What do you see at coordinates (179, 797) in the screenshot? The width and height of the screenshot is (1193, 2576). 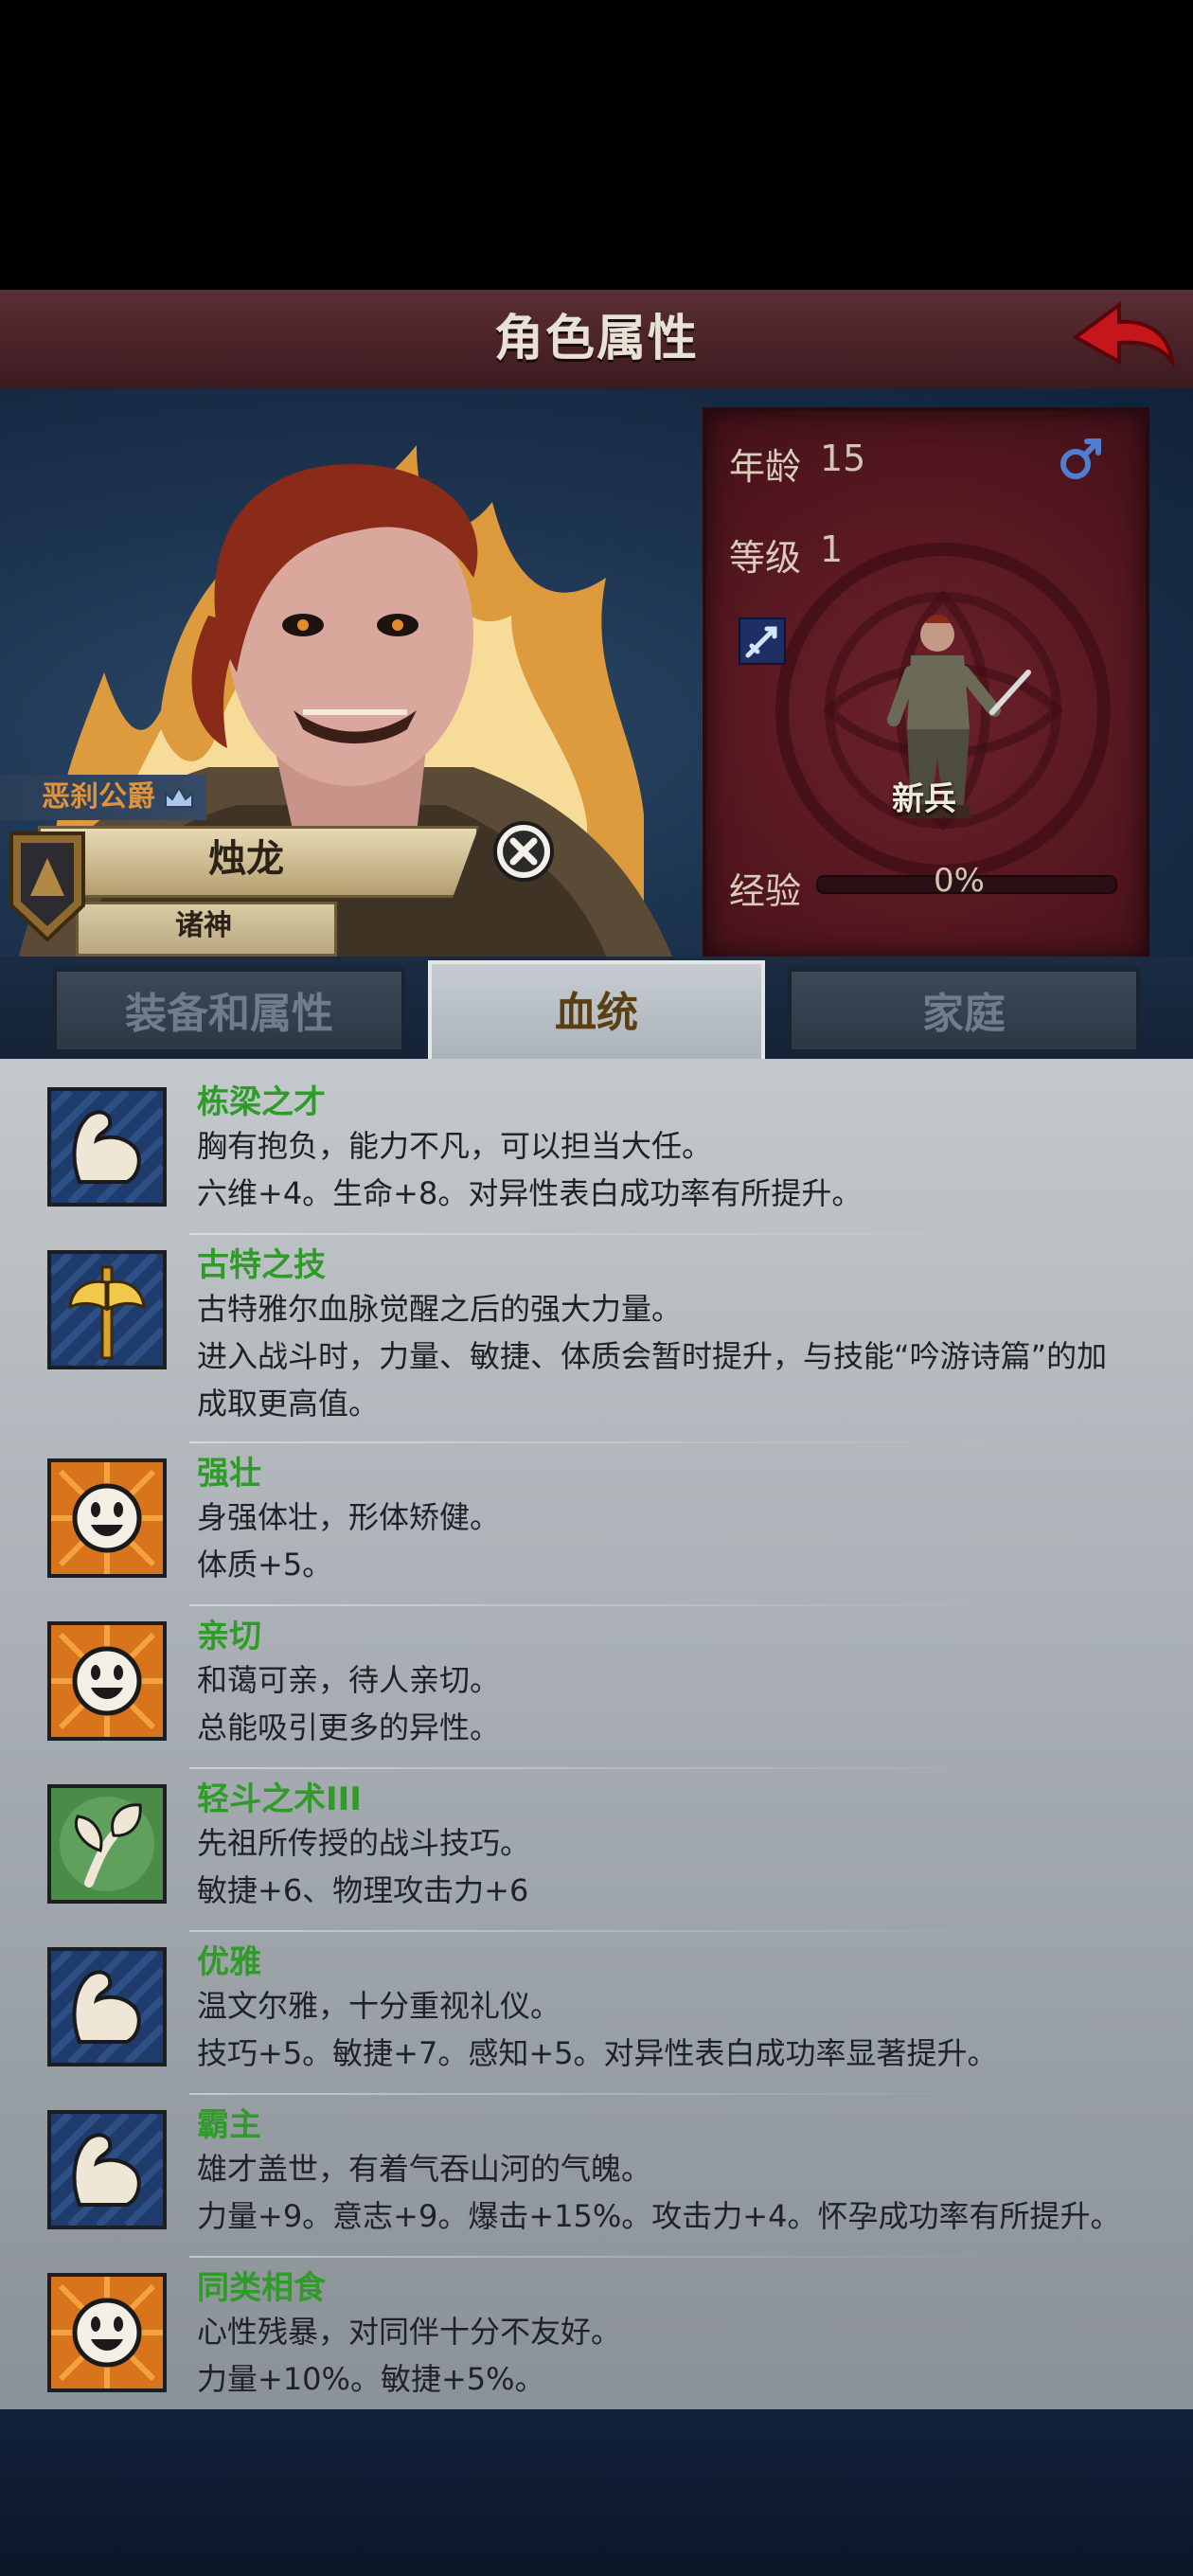 I see `crown-icon` at bounding box center [179, 797].